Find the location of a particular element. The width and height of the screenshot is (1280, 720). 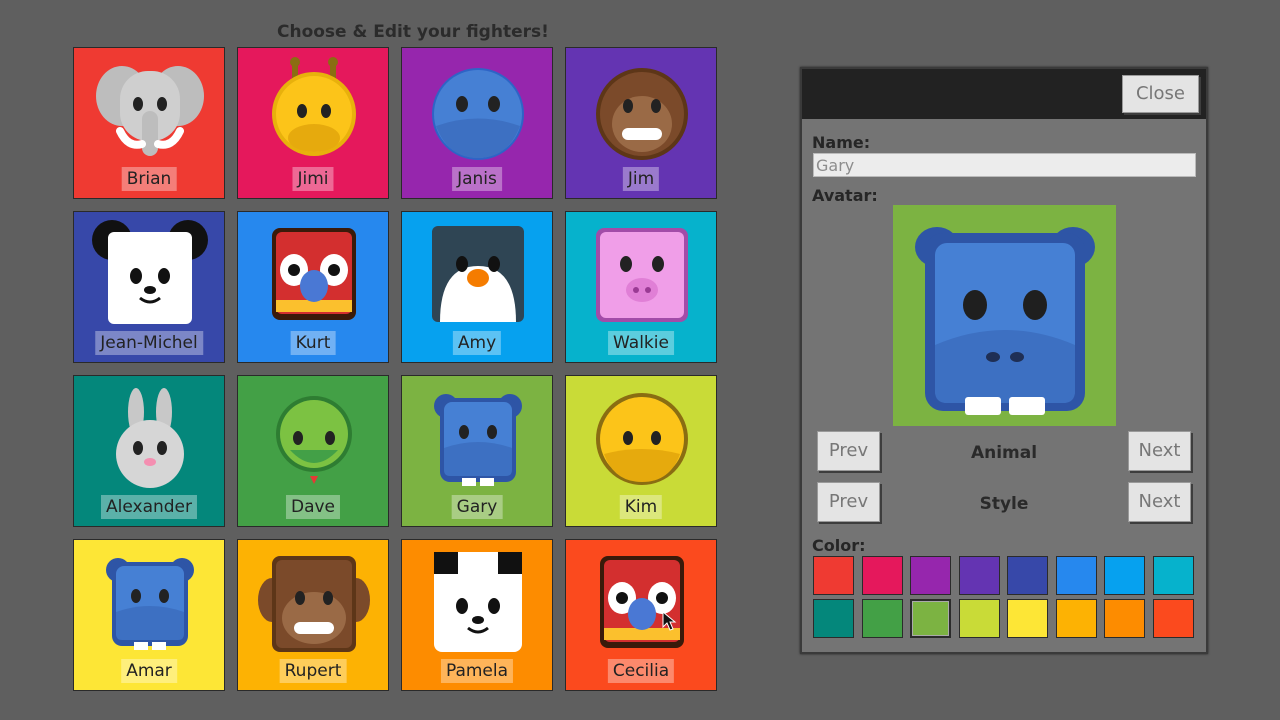

fighter-name-label: Amy is located at coordinates (477, 343).